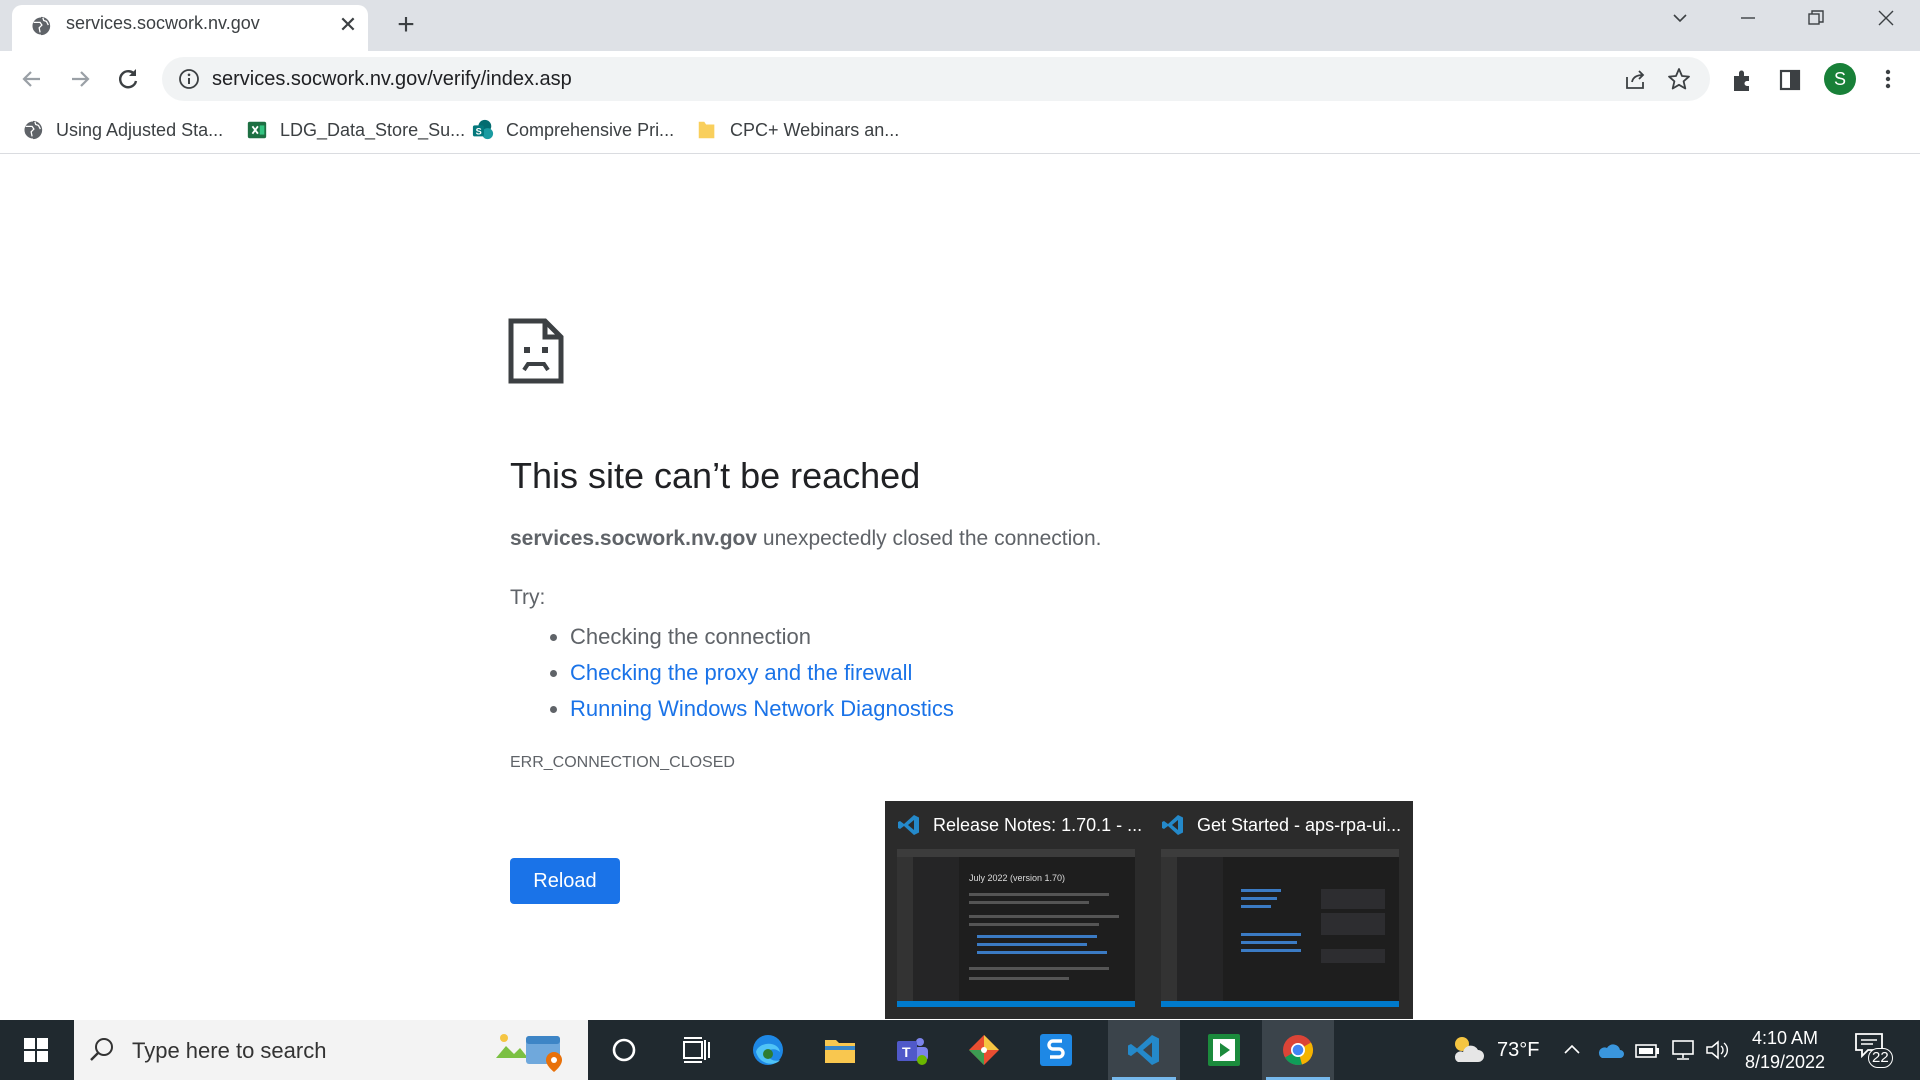 This screenshot has width=1920, height=1080. Describe the element at coordinates (392, 79) in the screenshot. I see `url-text: services.socwork.nv.gov/verify/index.asp` at that location.